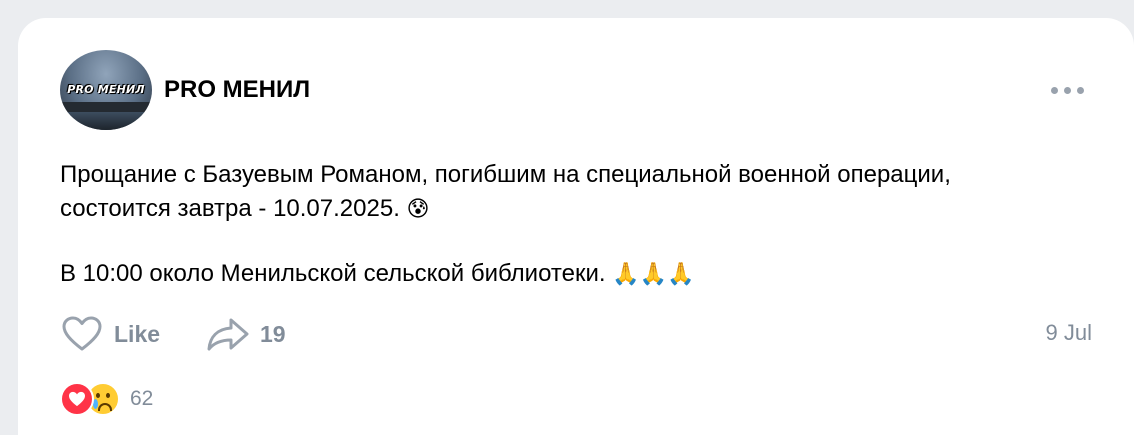 The image size is (1134, 435). What do you see at coordinates (106, 107) in the screenshot?
I see `avatar-horizon` at bounding box center [106, 107].